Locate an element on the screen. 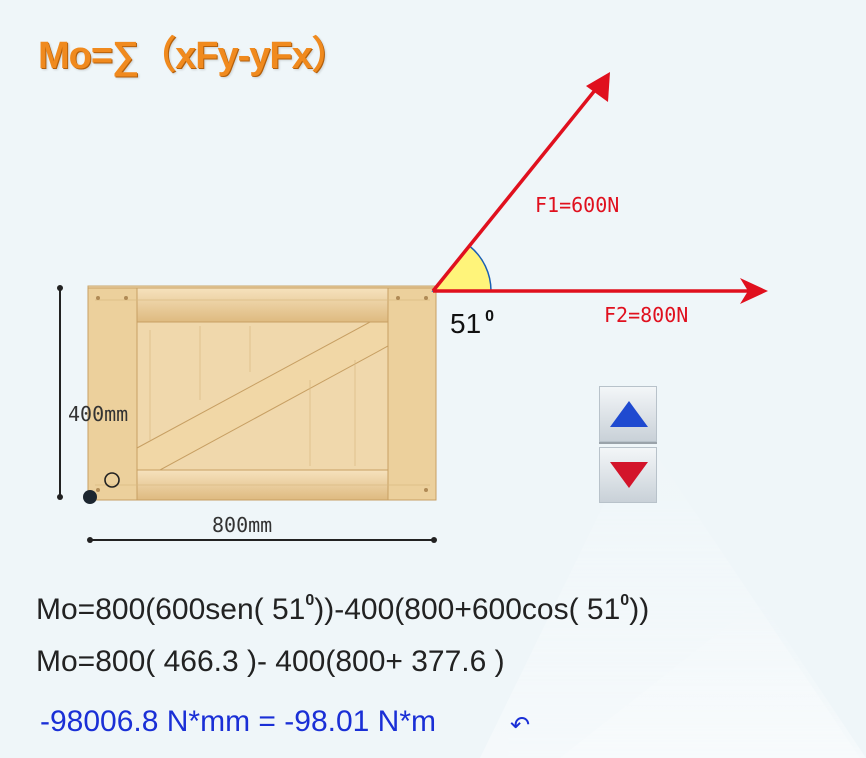 The width and height of the screenshot is (866, 758). decrease-angle-button is located at coordinates (628, 475).